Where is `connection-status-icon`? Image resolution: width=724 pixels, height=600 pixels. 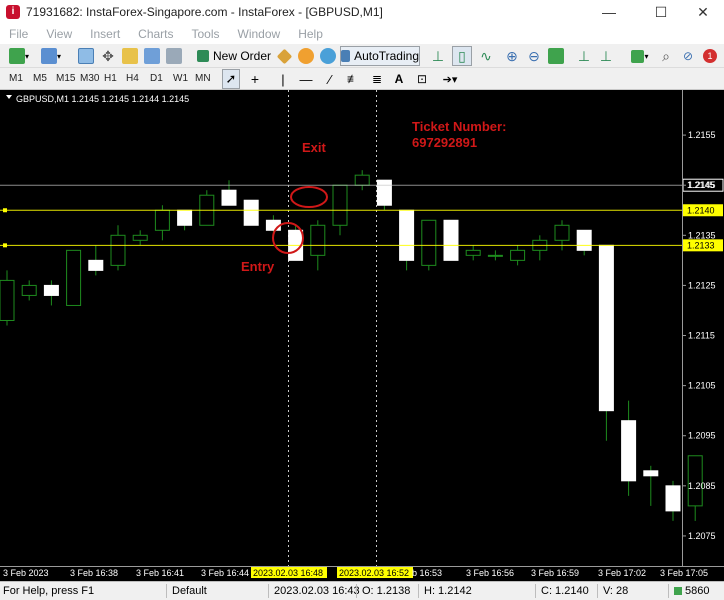 connection-status-icon is located at coordinates (678, 591).